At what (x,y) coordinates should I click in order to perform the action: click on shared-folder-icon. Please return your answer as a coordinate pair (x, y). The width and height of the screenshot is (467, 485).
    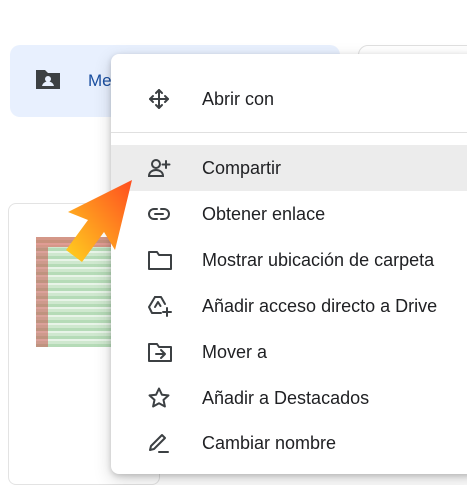
    Looking at the image, I should click on (48, 81).